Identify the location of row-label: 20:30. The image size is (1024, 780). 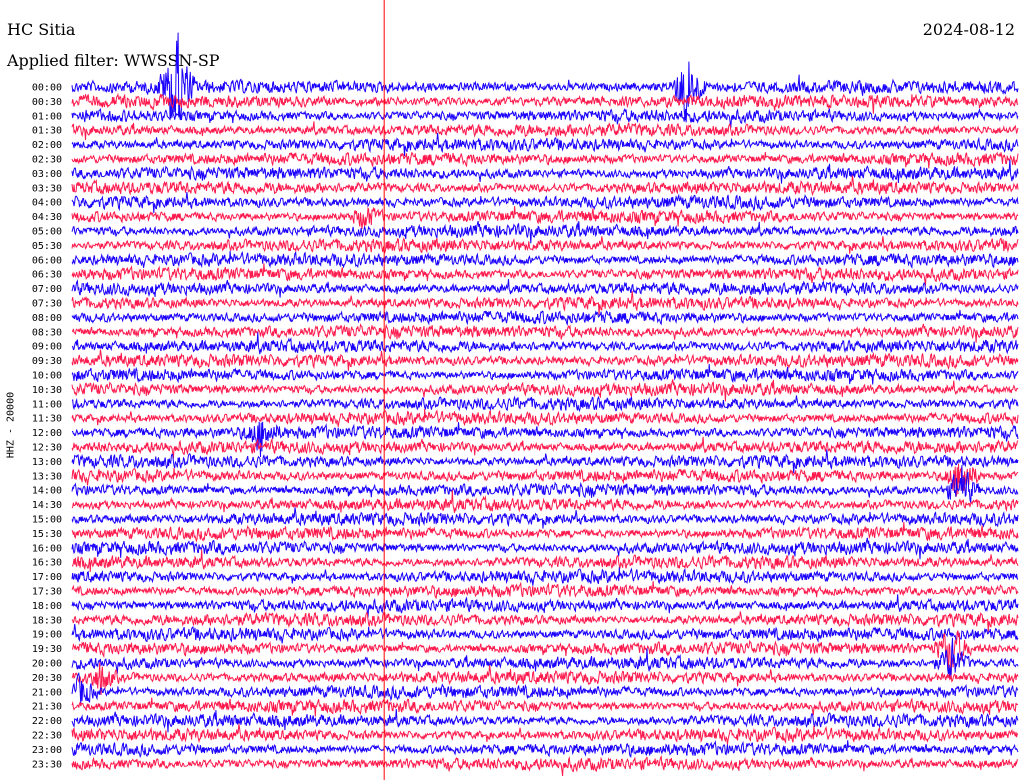
(47, 678).